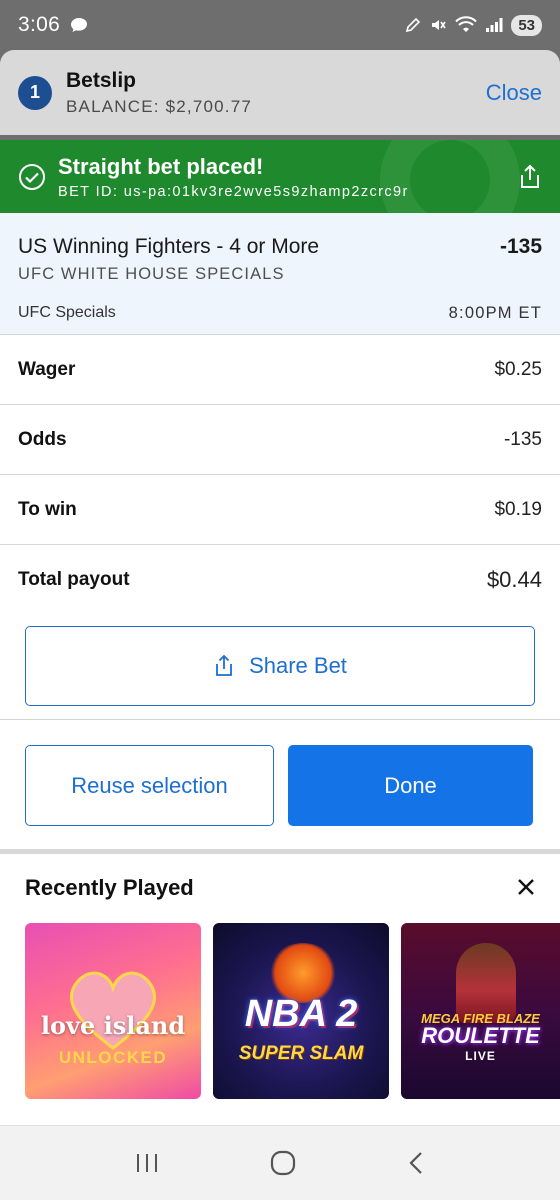 This screenshot has width=560, height=1200. I want to click on game-title: ROULETTE, so click(480, 1035).